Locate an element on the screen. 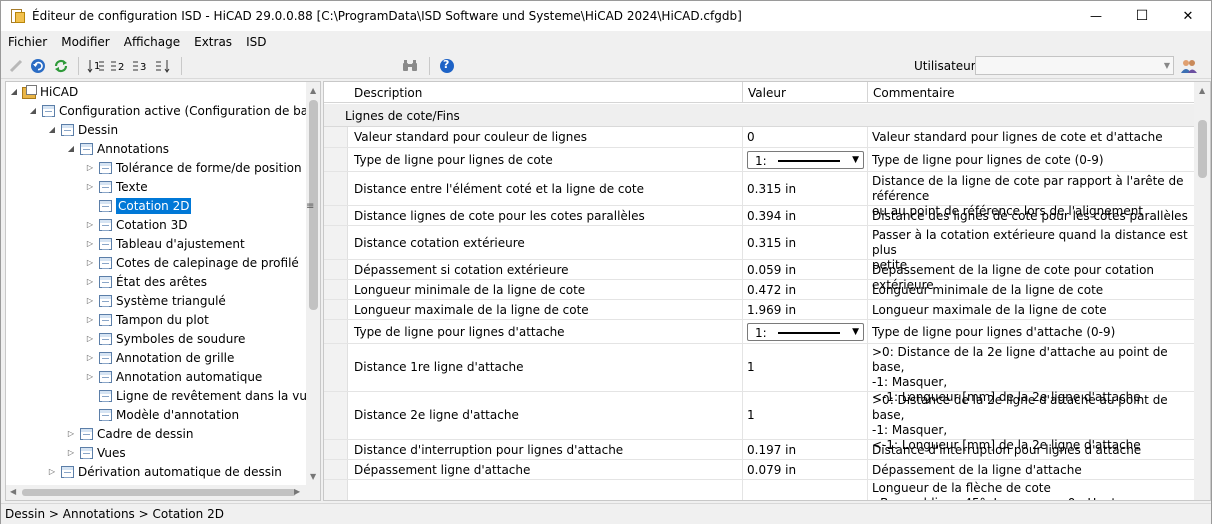  tree-item: ▷ Symboles de soudure is located at coordinates (165, 338).